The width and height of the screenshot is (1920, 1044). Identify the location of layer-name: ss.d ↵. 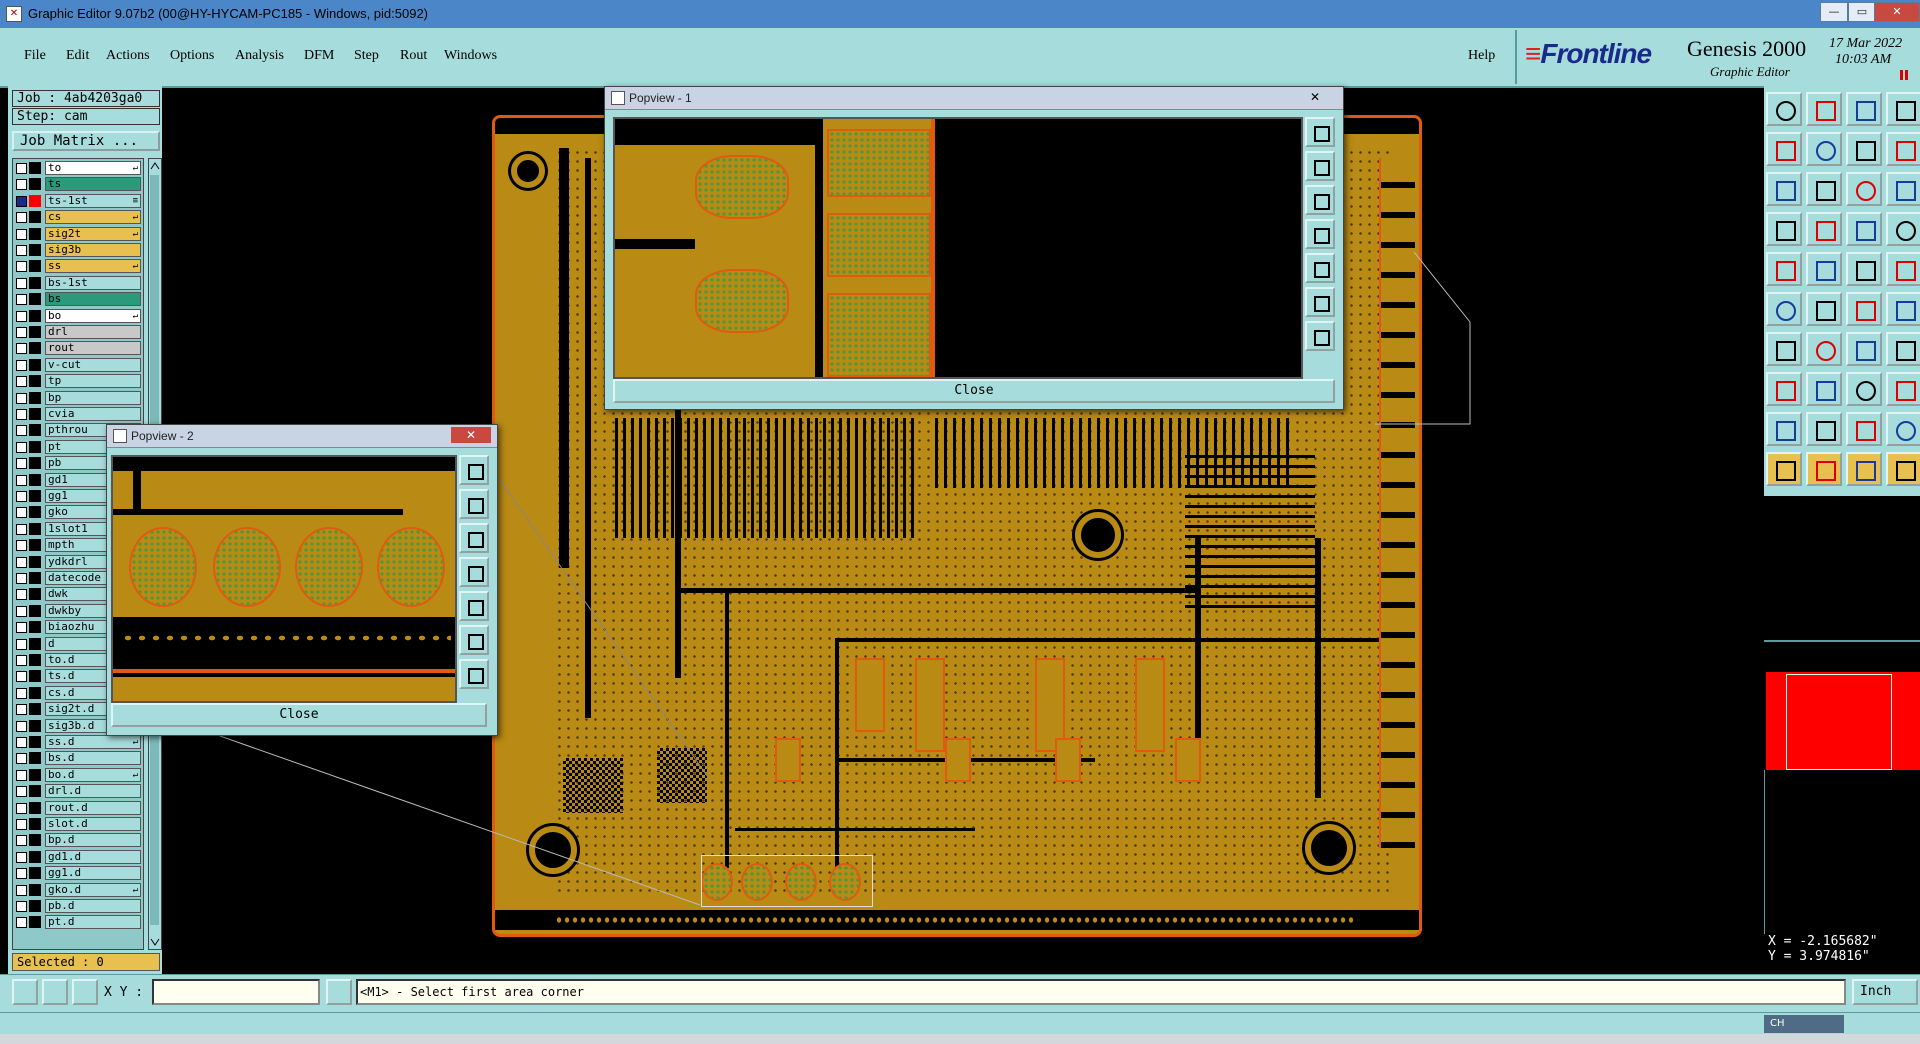
(93, 742).